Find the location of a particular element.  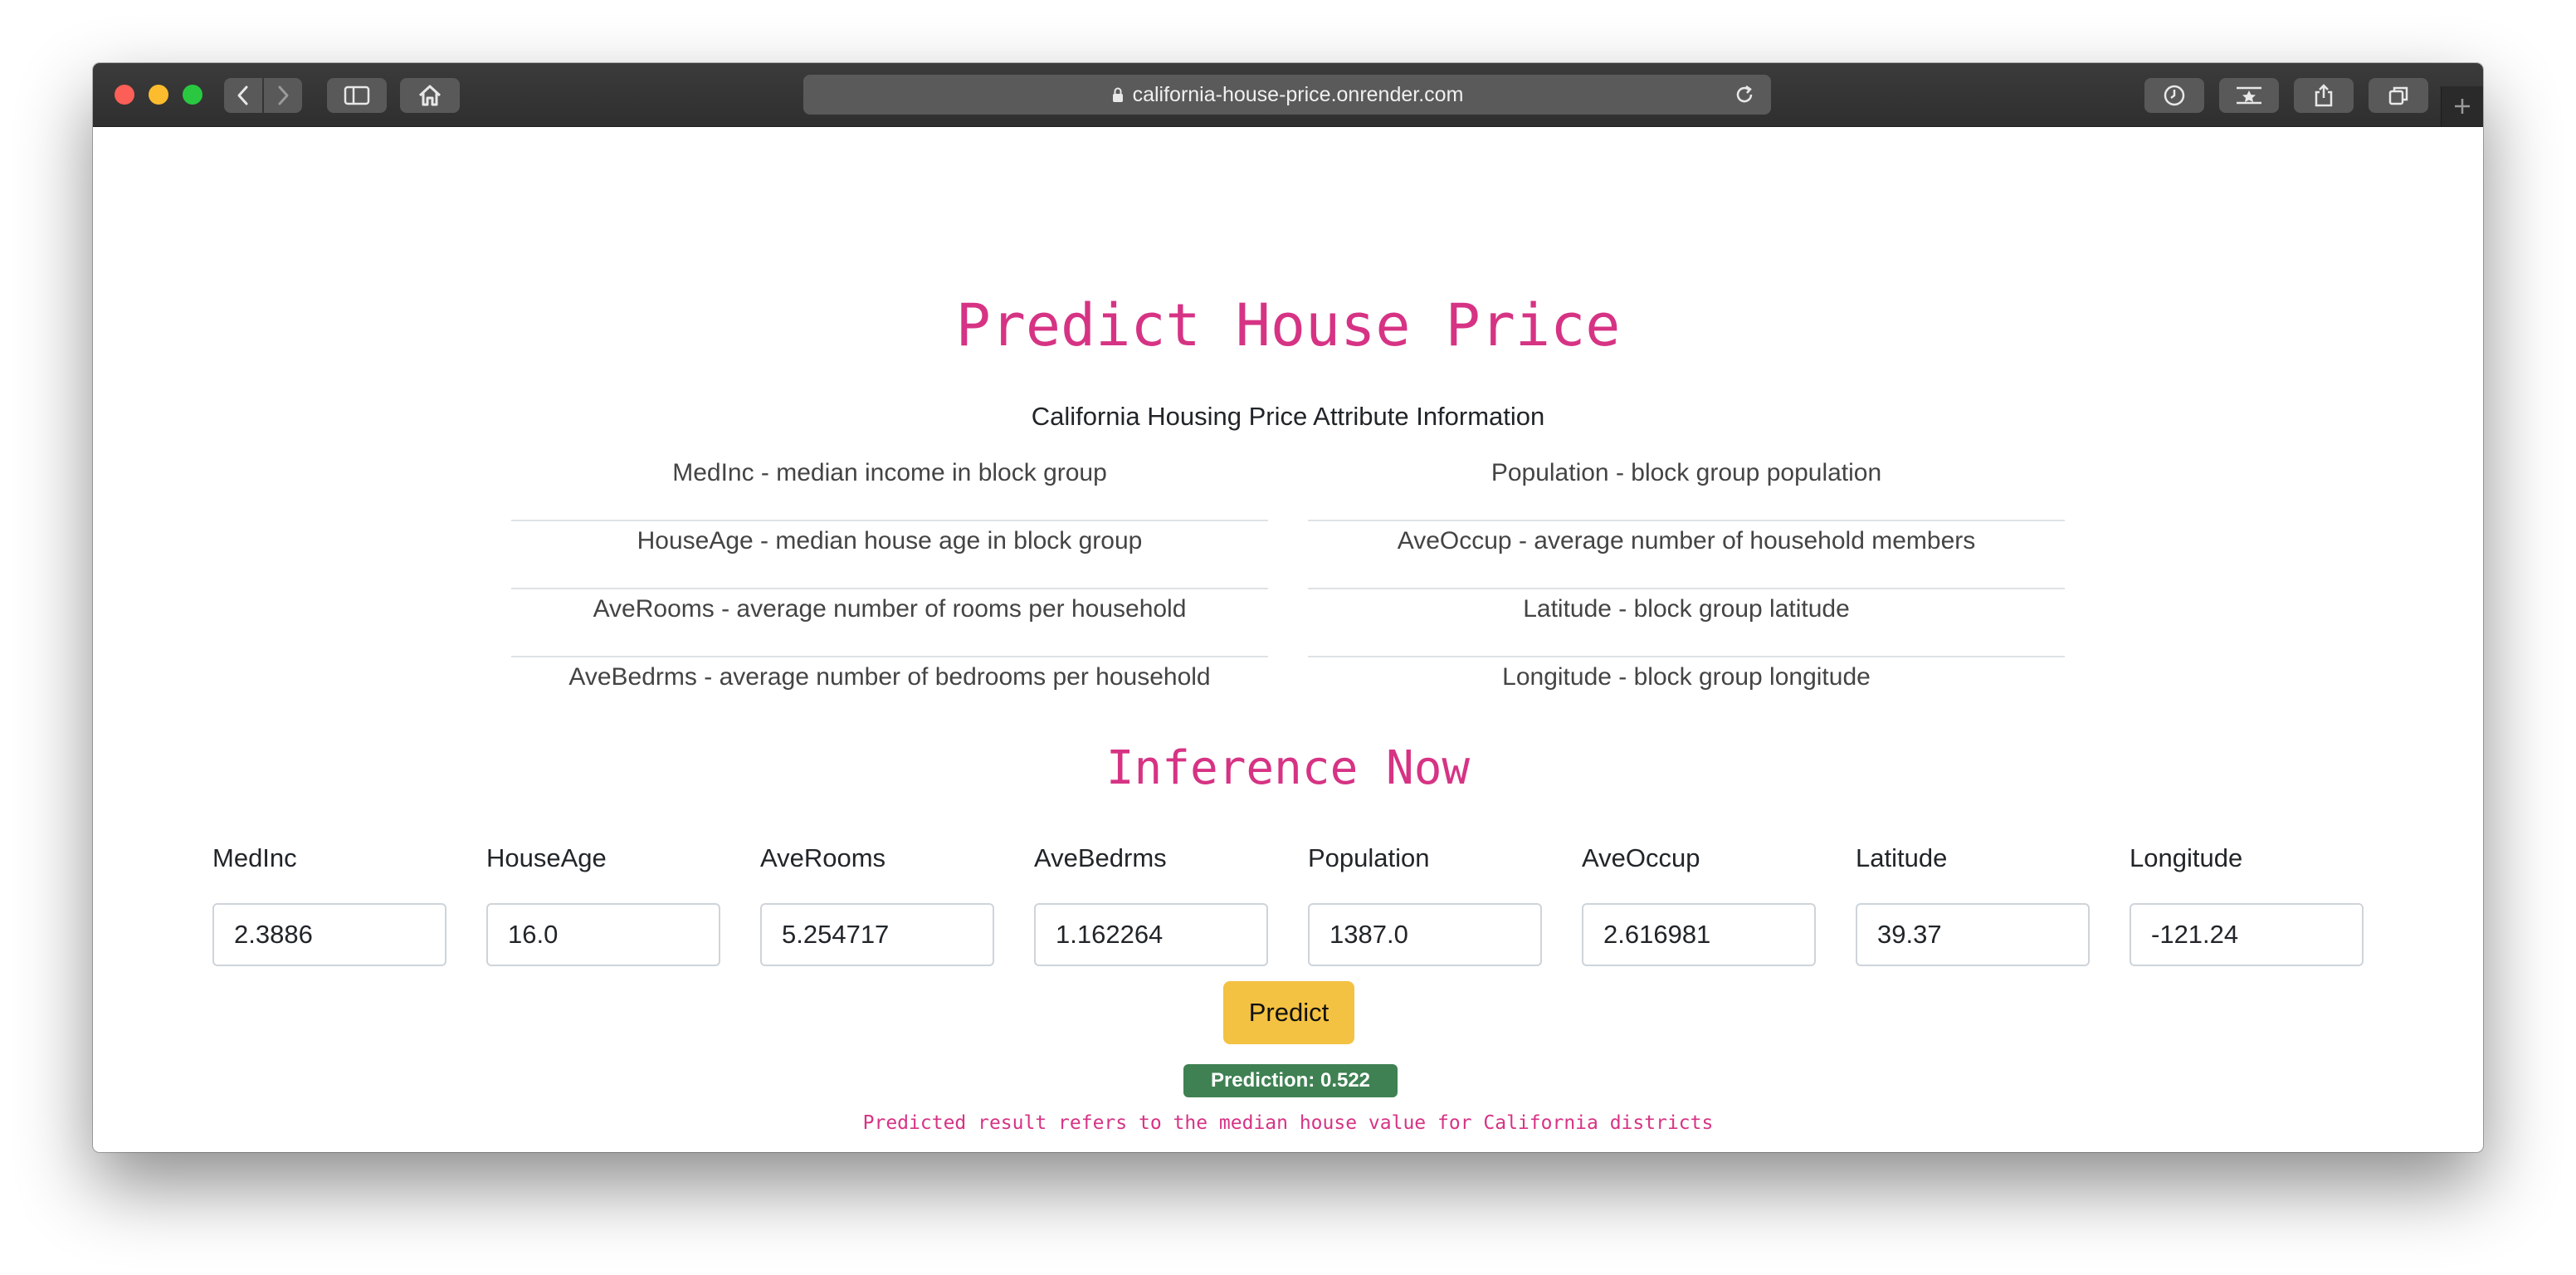

home-button is located at coordinates (430, 95).